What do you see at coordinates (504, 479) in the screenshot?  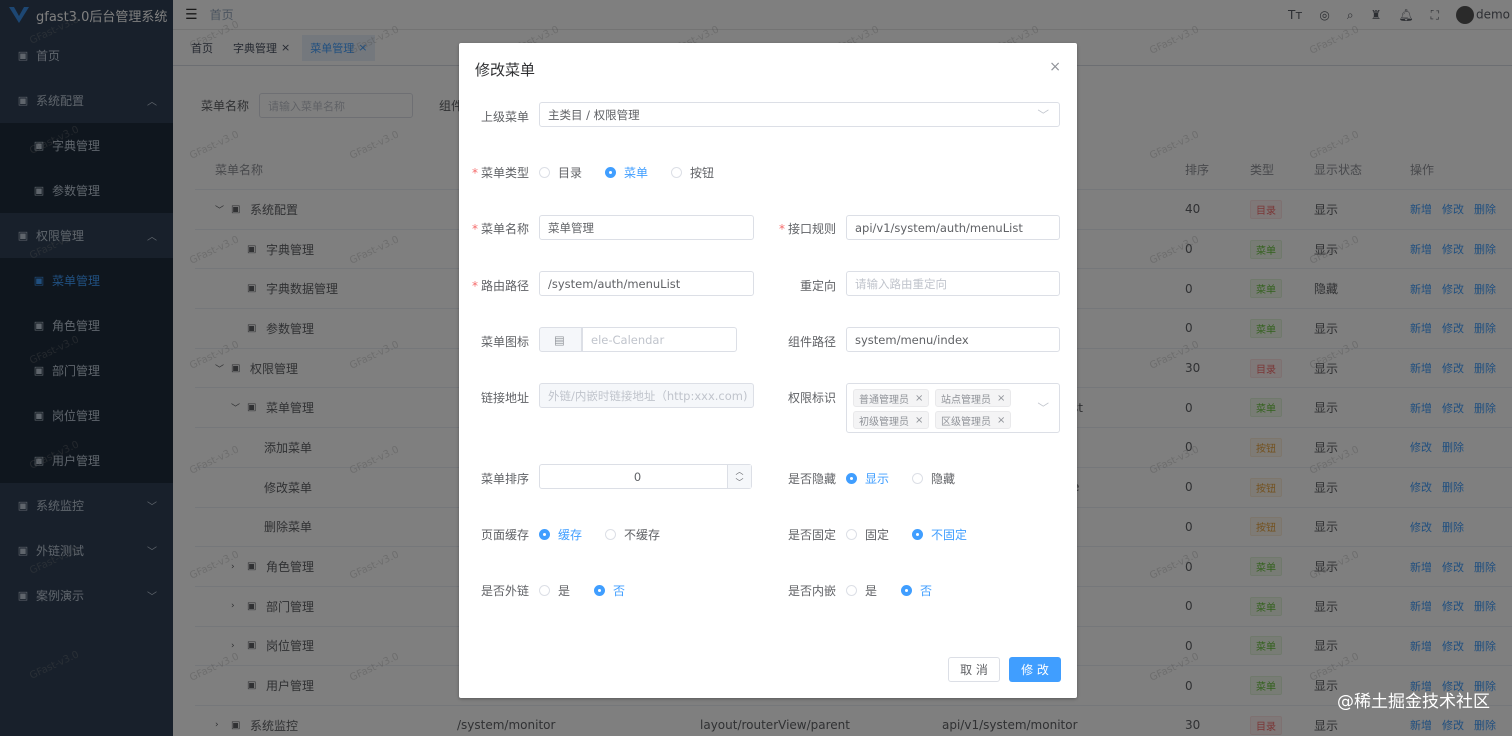 I see `sort-label: 菜单排序` at bounding box center [504, 479].